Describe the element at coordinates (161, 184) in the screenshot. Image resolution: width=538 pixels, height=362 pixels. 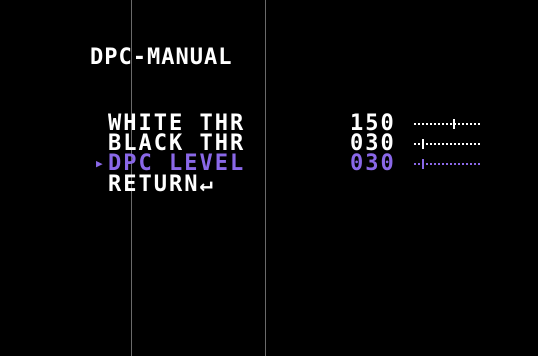
I see `menu-item-label: RETURN↵` at that location.